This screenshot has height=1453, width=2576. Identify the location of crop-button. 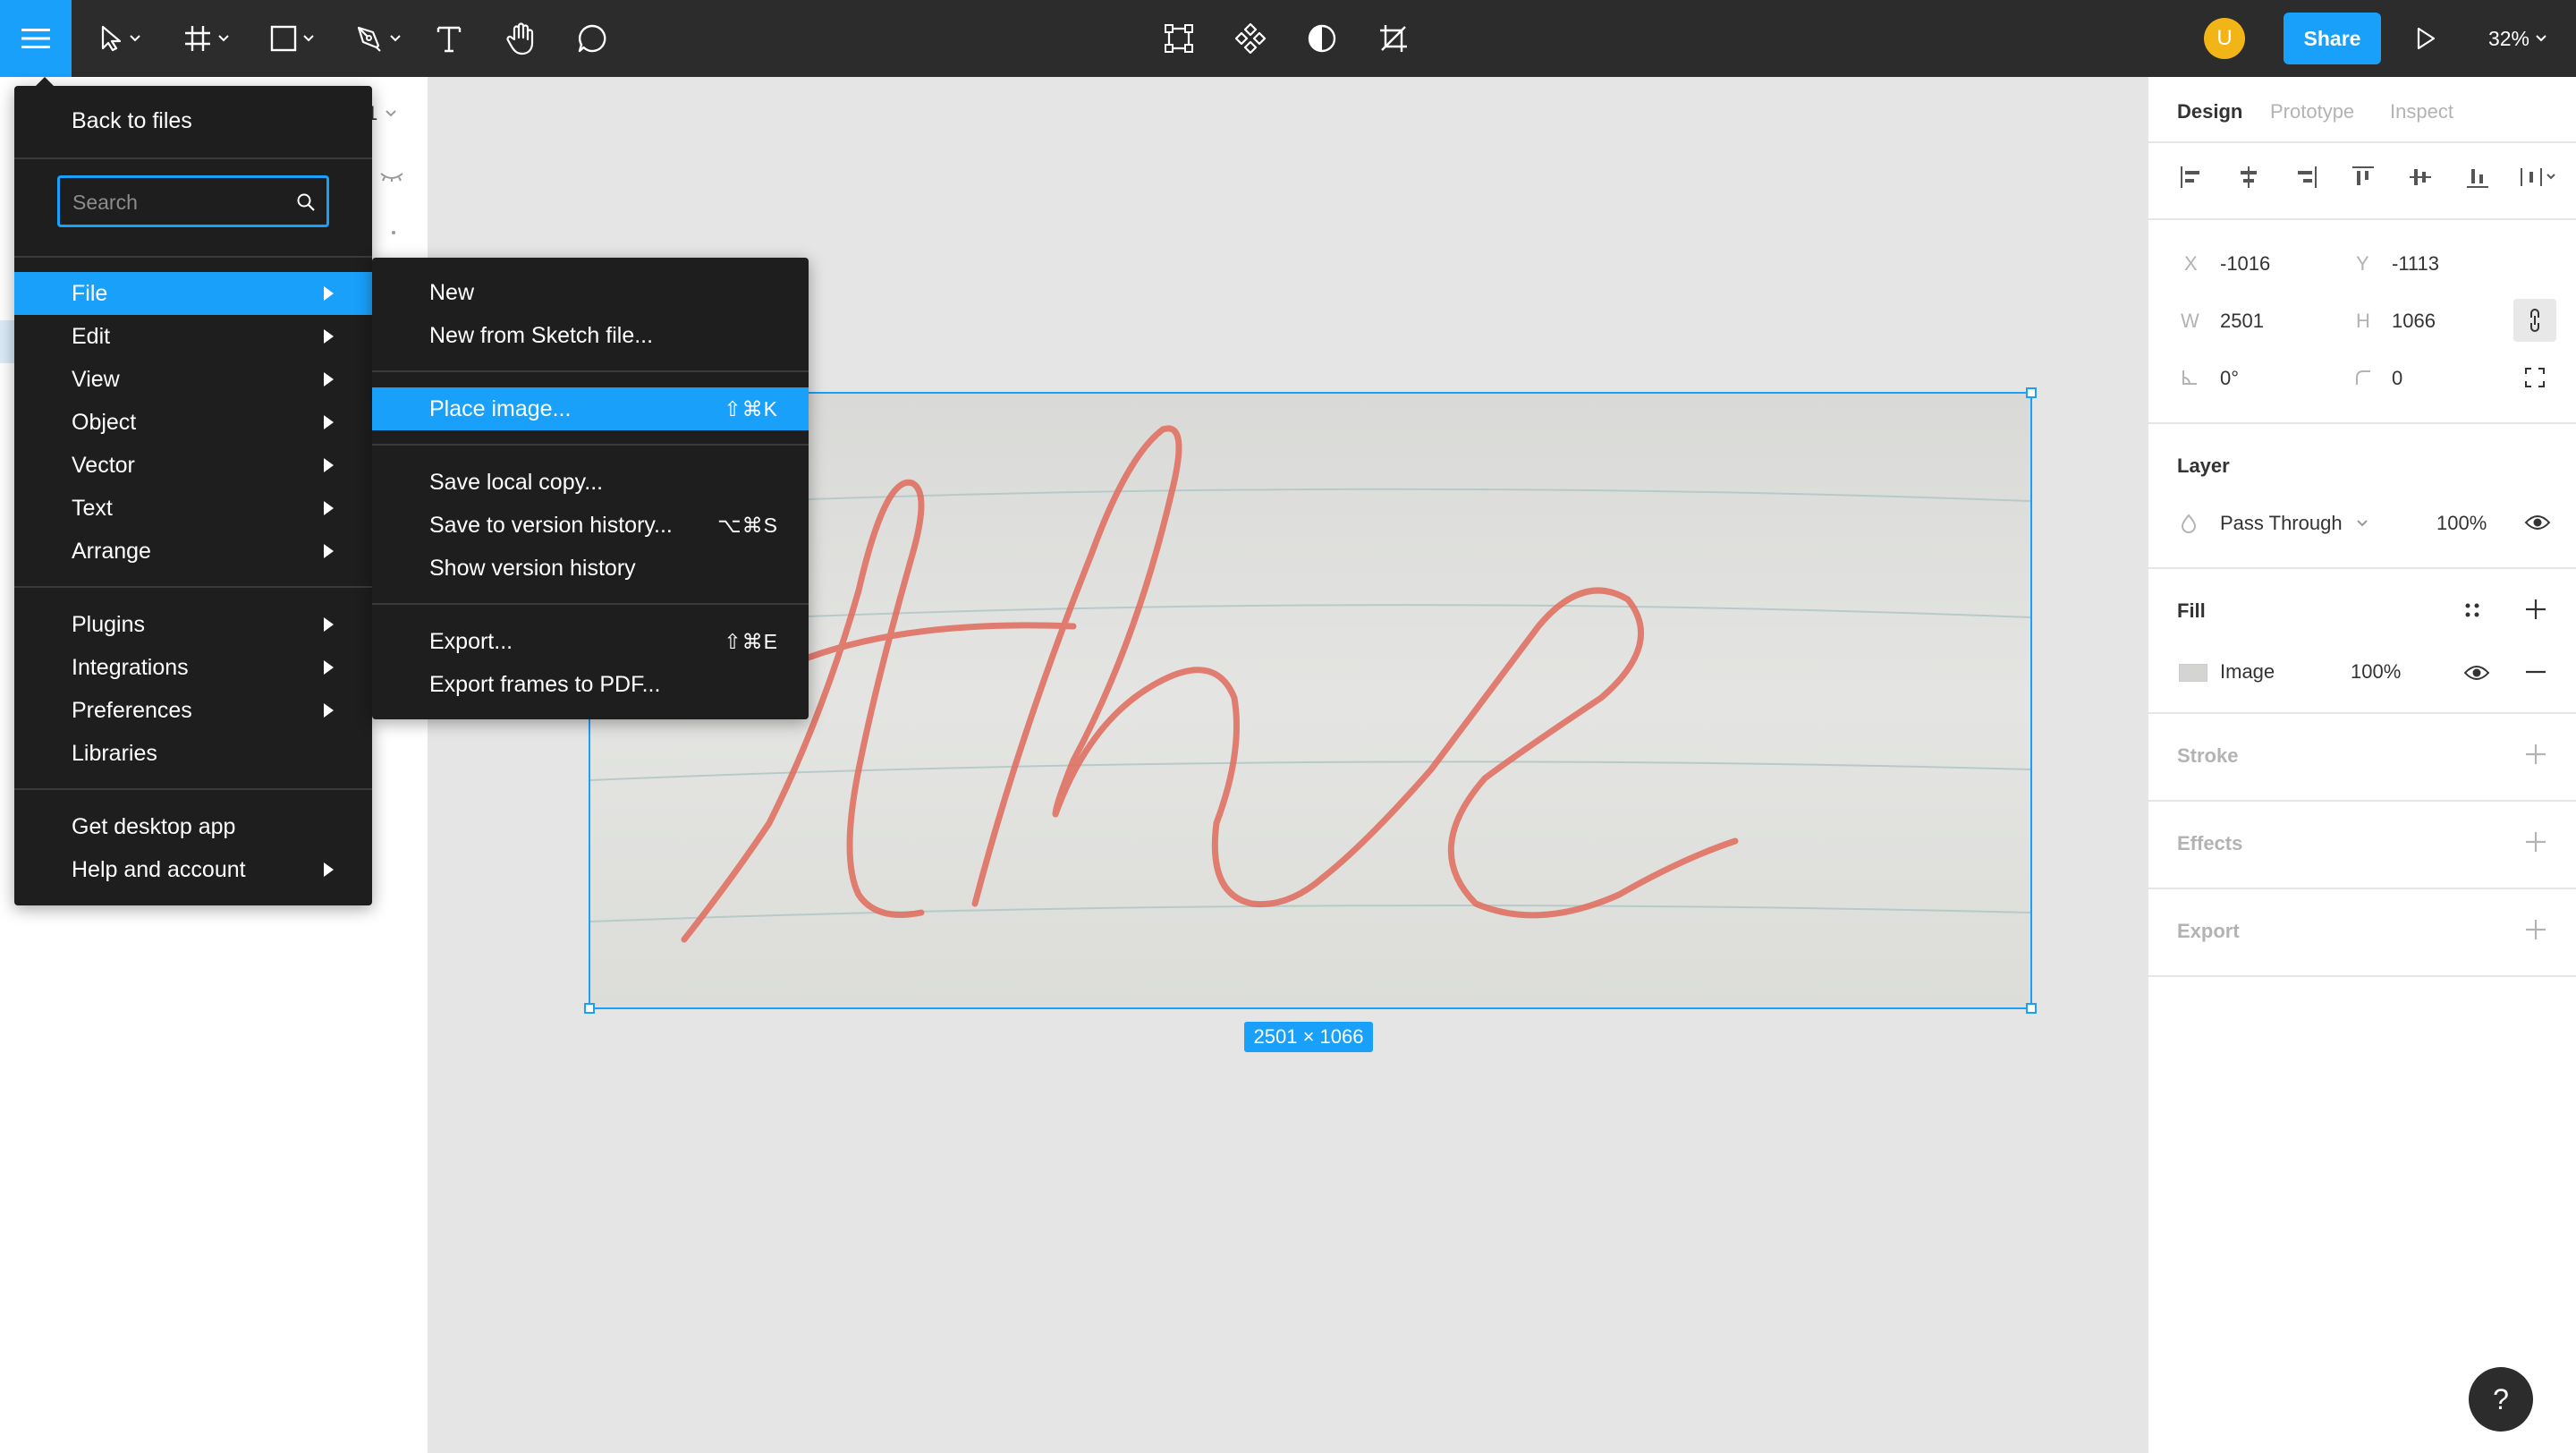
(1393, 38).